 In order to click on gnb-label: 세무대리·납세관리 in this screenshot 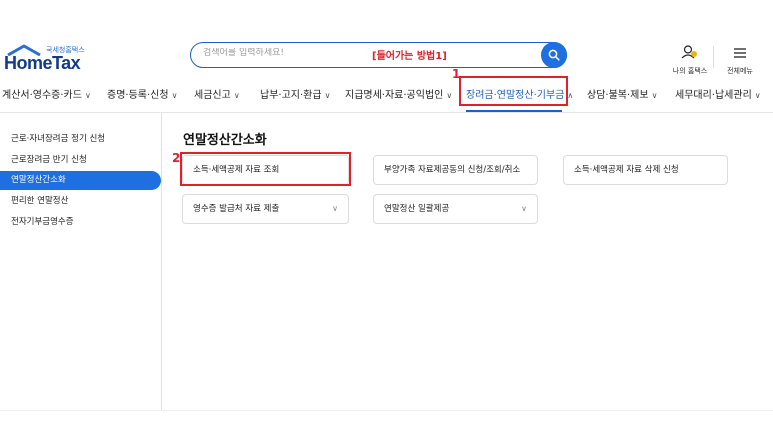, I will do `click(713, 95)`.